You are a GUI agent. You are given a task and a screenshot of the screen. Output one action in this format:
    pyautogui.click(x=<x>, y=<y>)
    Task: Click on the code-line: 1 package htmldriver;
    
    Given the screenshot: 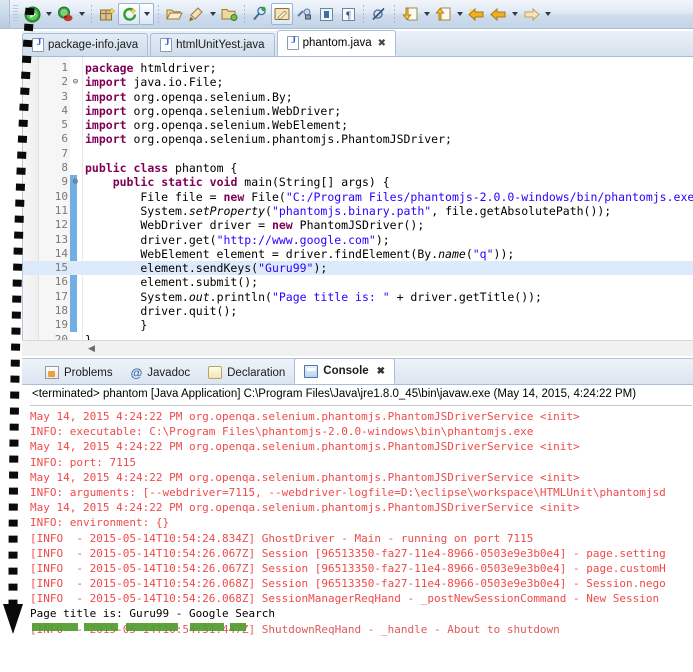 What is the action you would take?
    pyautogui.click(x=358, y=68)
    